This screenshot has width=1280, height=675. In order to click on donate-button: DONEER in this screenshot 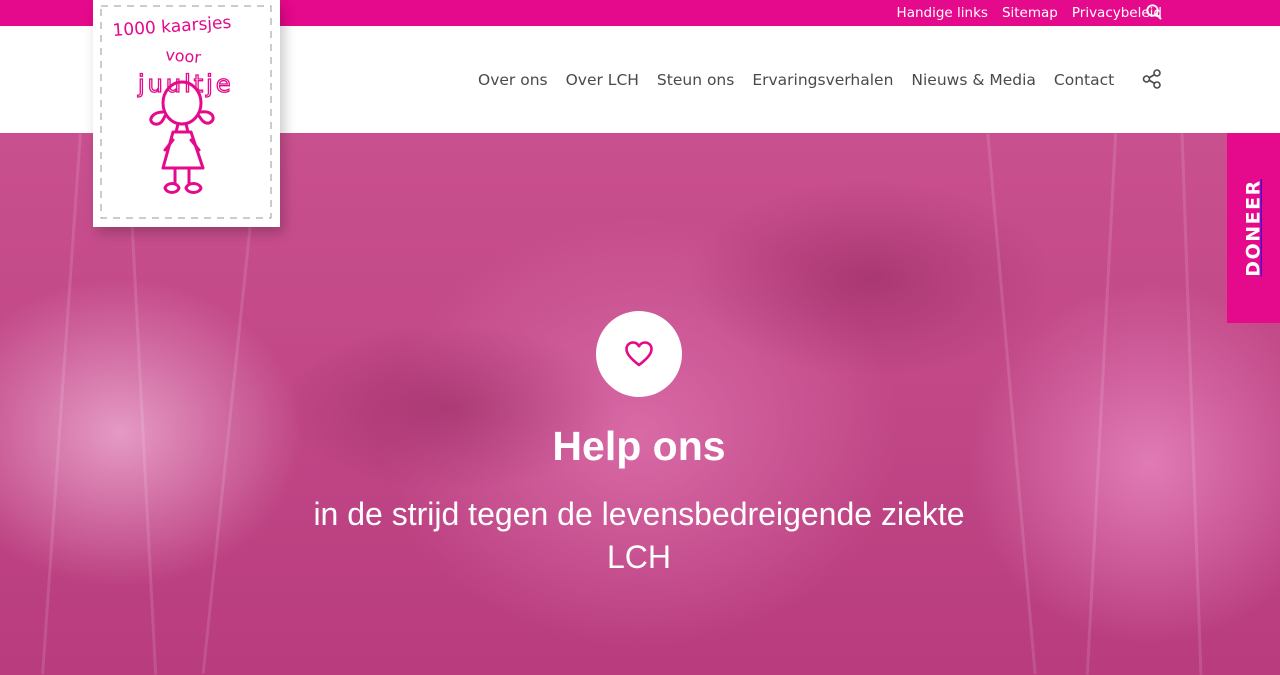, I will do `click(1253, 228)`.